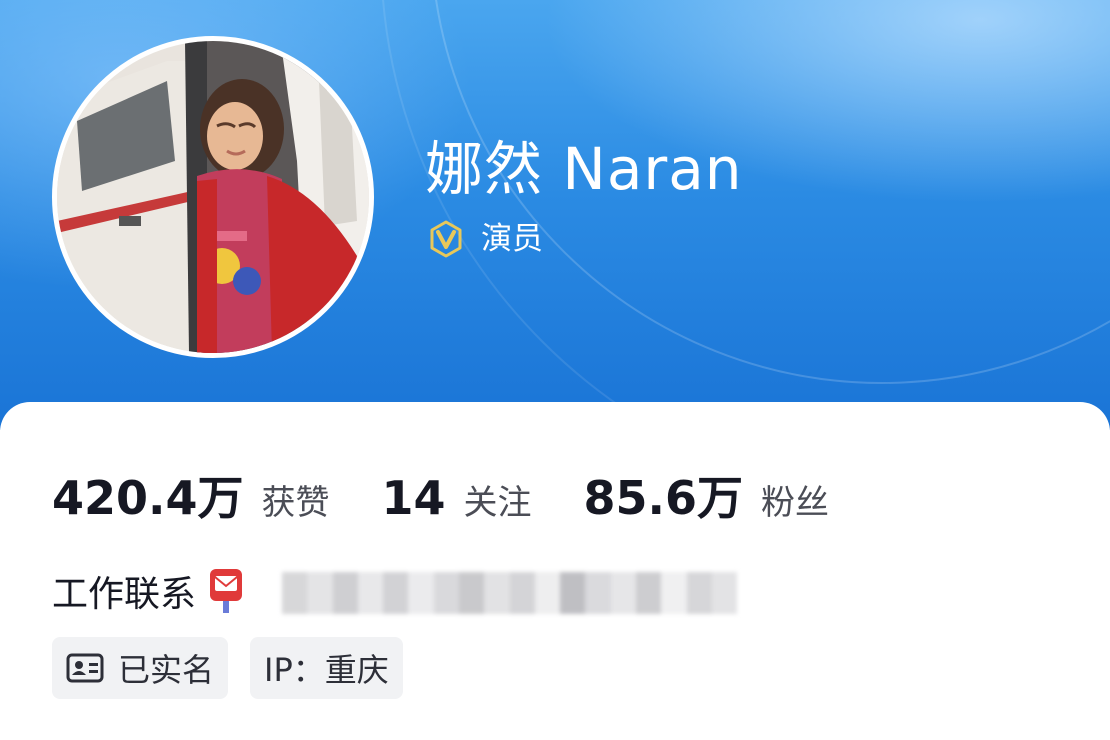  What do you see at coordinates (124, 594) in the screenshot?
I see `work-contact-label: 工作联系` at bounding box center [124, 594].